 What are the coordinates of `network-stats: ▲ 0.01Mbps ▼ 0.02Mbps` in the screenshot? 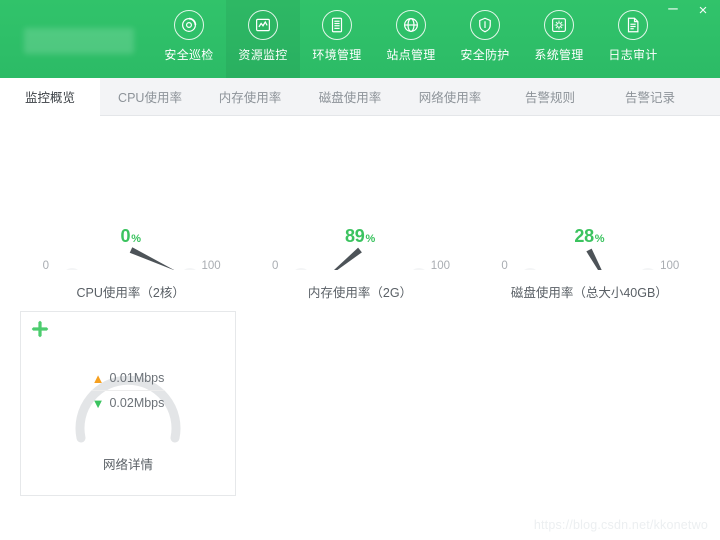 It's located at (128, 390).